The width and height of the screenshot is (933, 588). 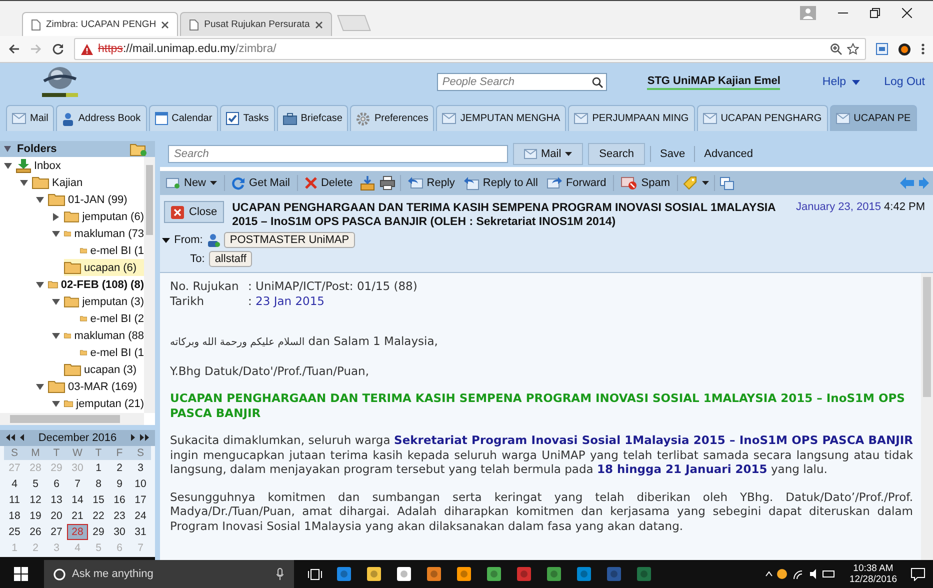 What do you see at coordinates (104, 335) in the screenshot?
I see `folder-item: makluman (88` at bounding box center [104, 335].